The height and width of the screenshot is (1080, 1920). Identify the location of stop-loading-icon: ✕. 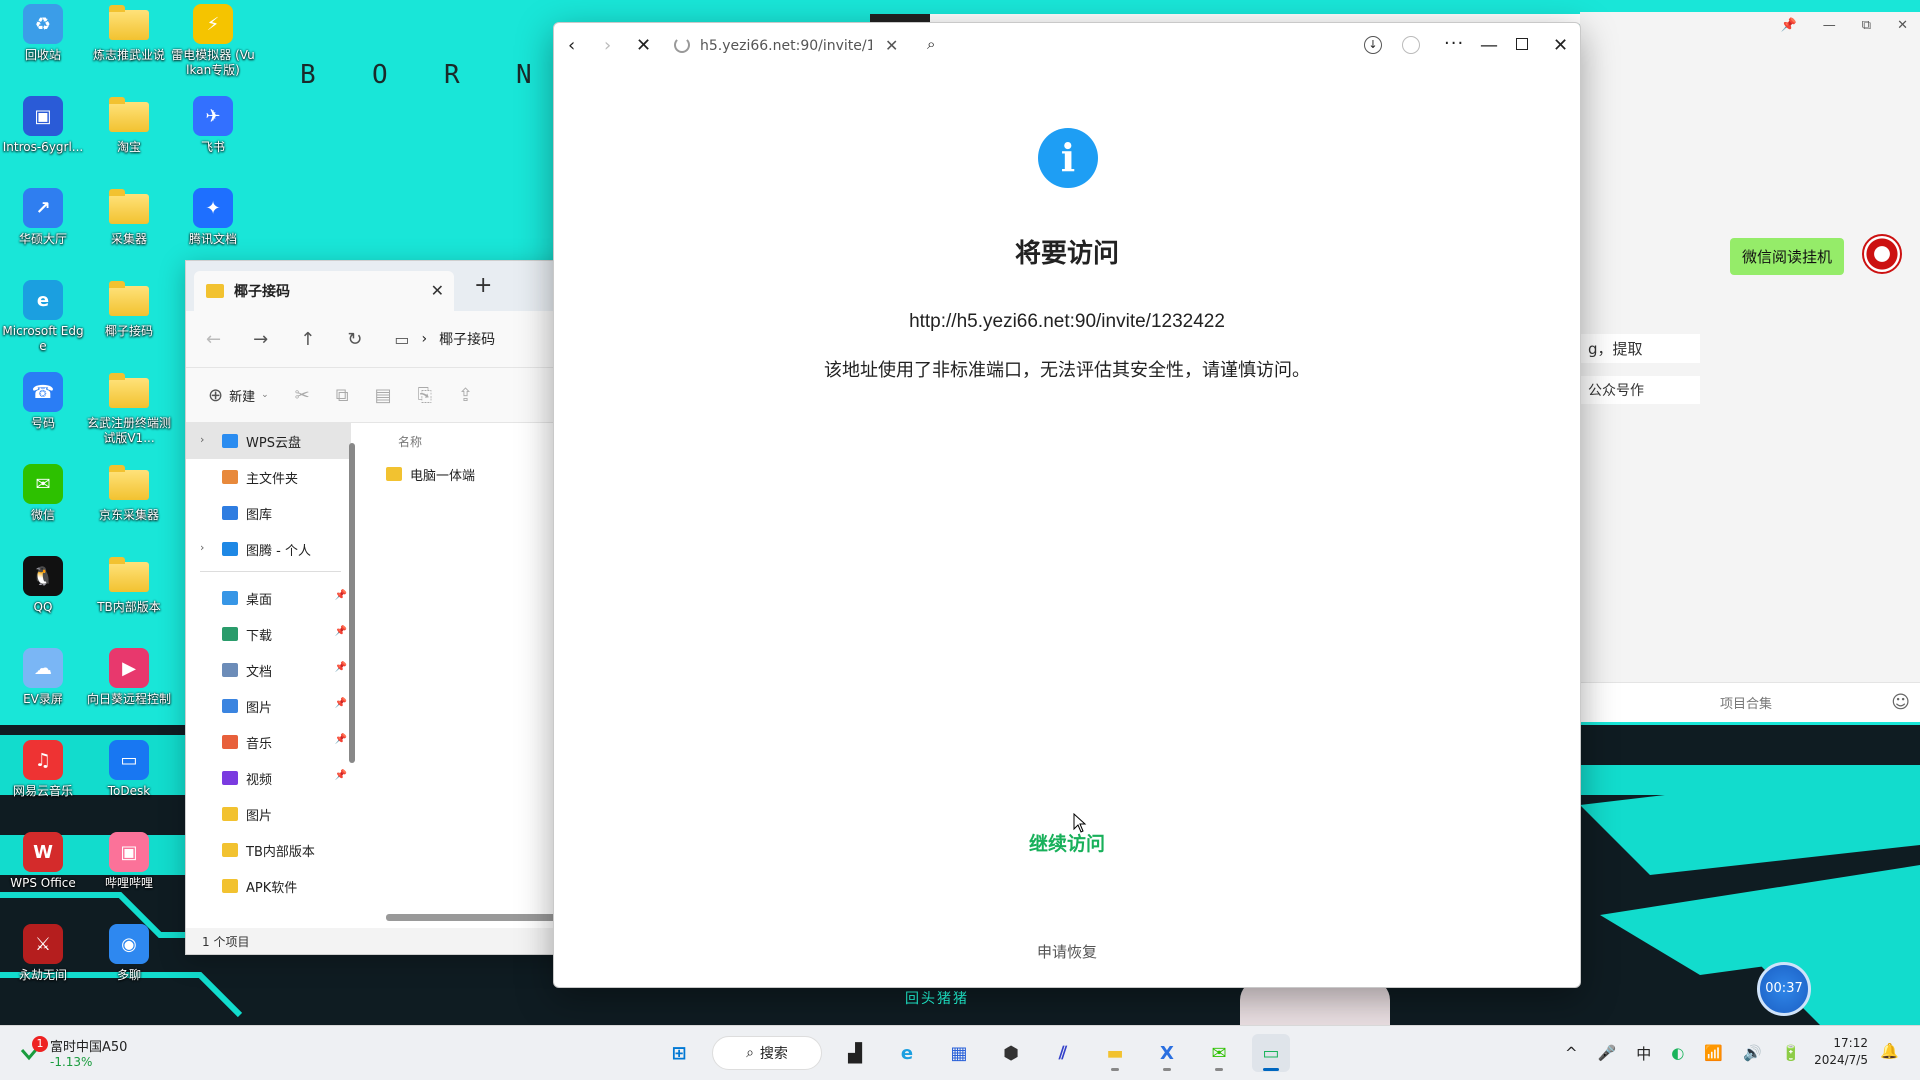
(643, 45).